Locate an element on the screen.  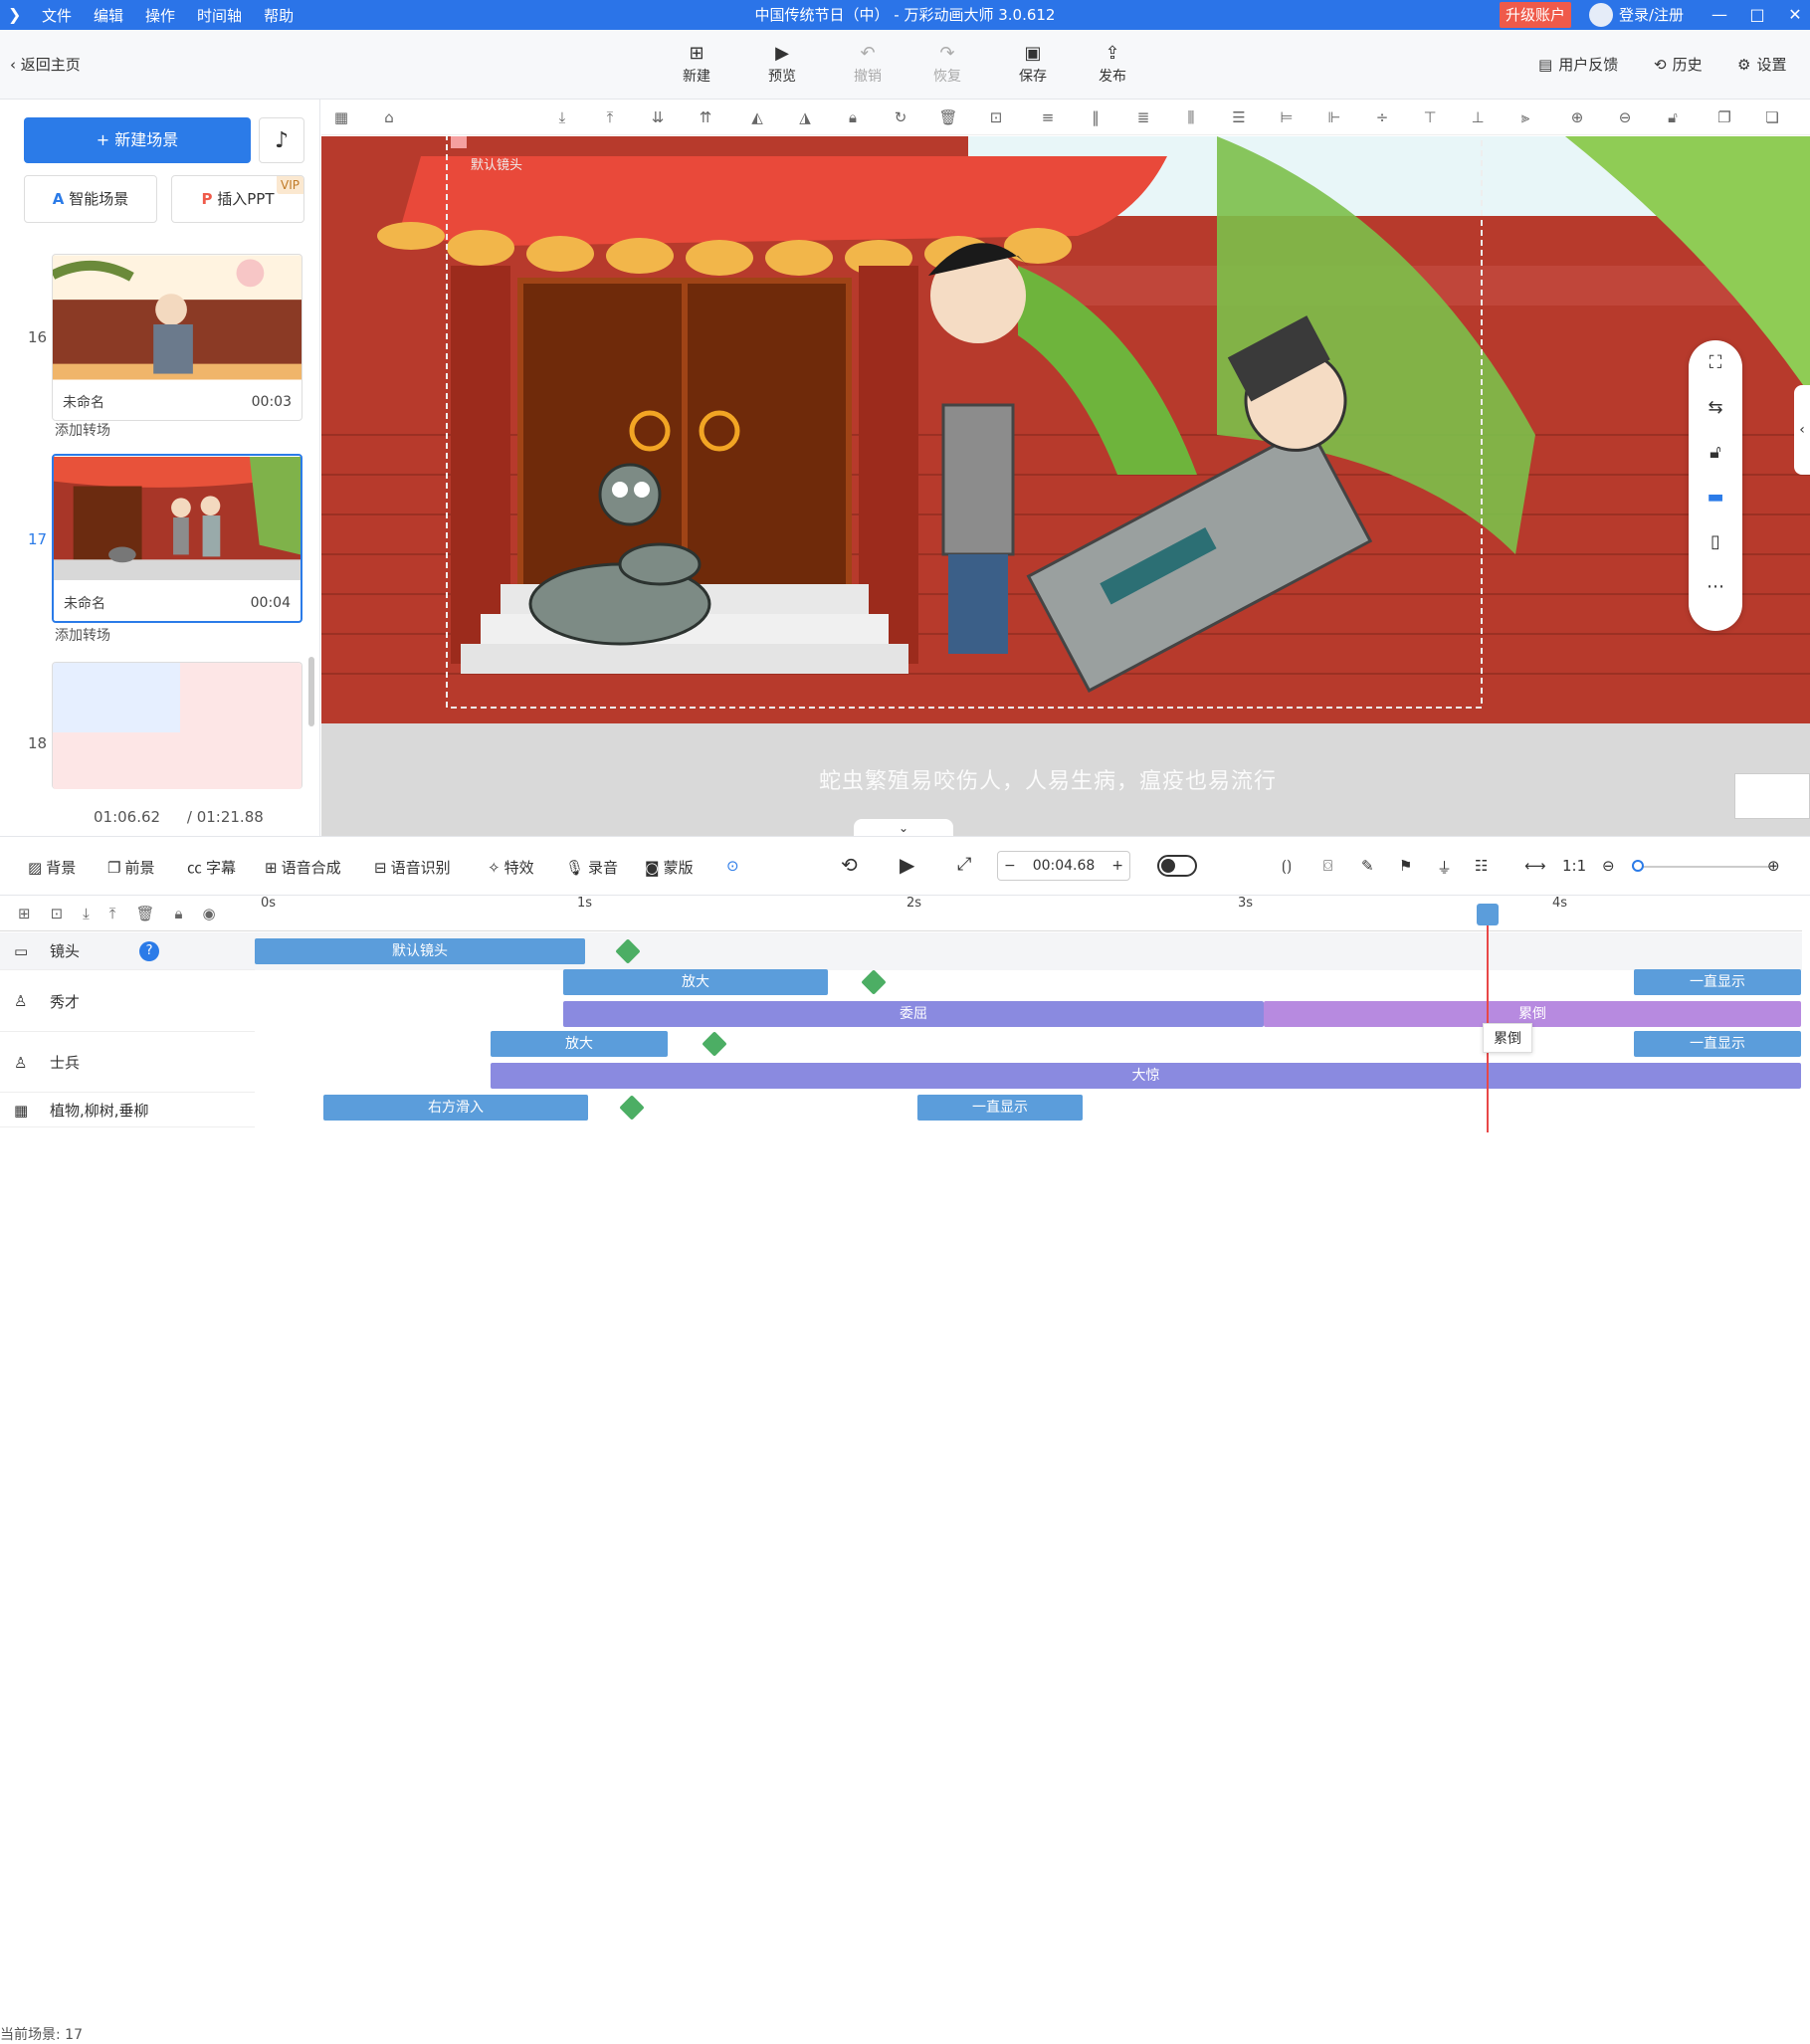
feedback-link: ▤ 用户反馈 is located at coordinates (1578, 65).